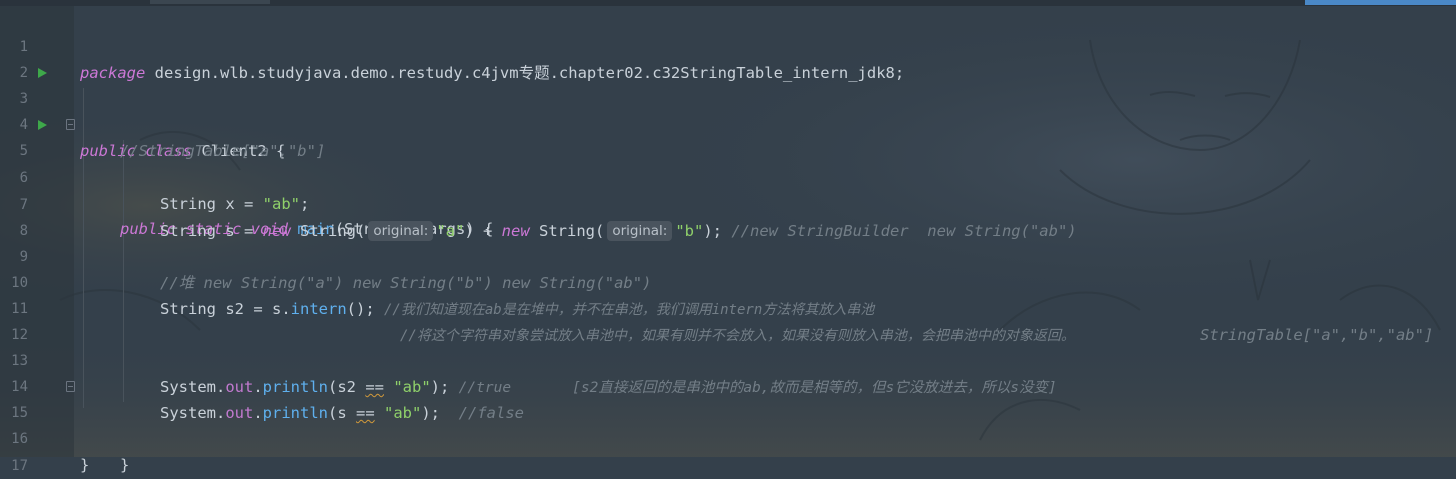 The width and height of the screenshot is (1456, 479). What do you see at coordinates (728, 319) in the screenshot?
I see `code-line-12: 12` at bounding box center [728, 319].